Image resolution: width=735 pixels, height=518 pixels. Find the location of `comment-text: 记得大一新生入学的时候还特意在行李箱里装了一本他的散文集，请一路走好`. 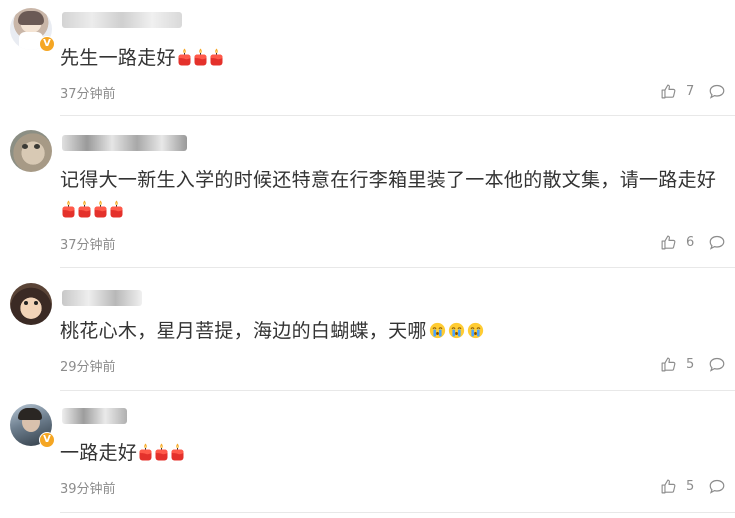

comment-text: 记得大一新生入学的时候还特意在行李箱里装了一本他的散文集，请一路走好 is located at coordinates (395, 195).